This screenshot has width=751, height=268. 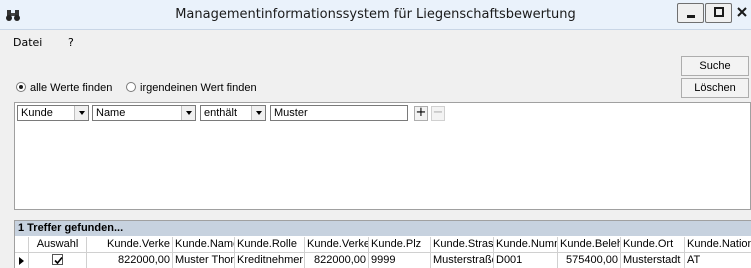 I want to click on table-cell: 575400,00, so click(x=589, y=260).